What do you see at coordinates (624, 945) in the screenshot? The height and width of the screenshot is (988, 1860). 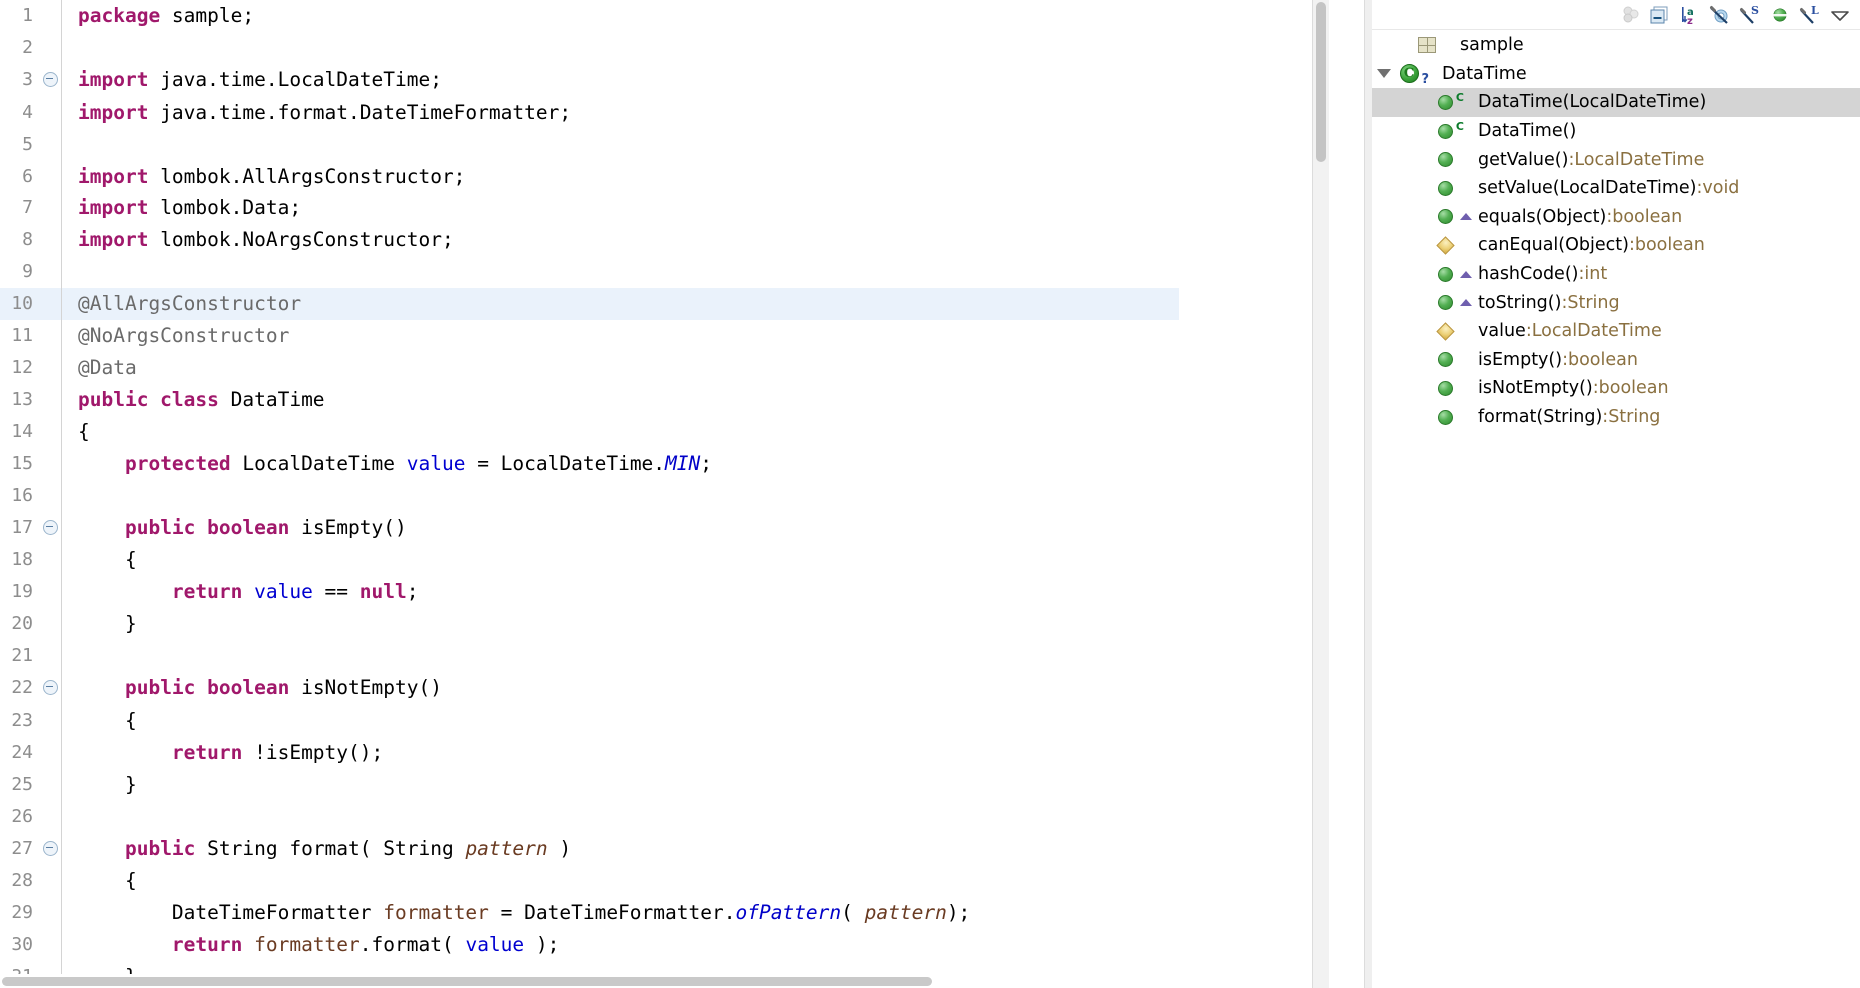 I see `code-text: return formatter.format( value );` at bounding box center [624, 945].